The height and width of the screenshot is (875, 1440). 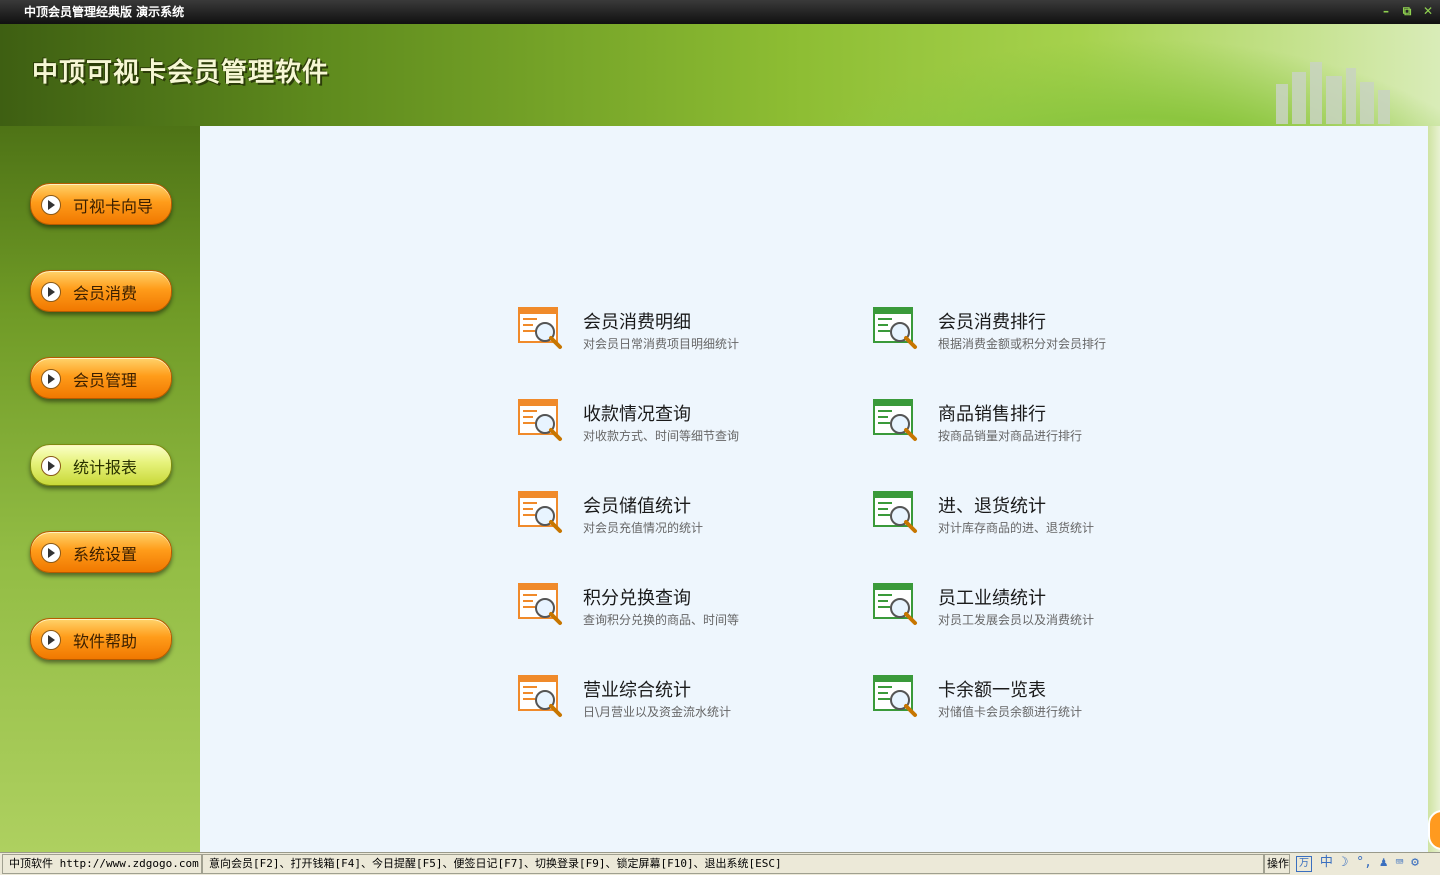 I want to click on sidebar-item-2: 会员消费, so click(x=101, y=291).